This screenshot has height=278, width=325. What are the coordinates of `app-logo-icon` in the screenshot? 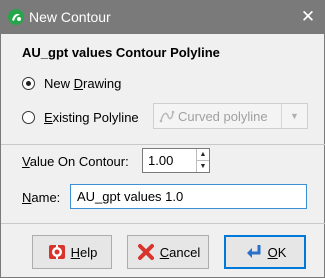 It's located at (16, 17).